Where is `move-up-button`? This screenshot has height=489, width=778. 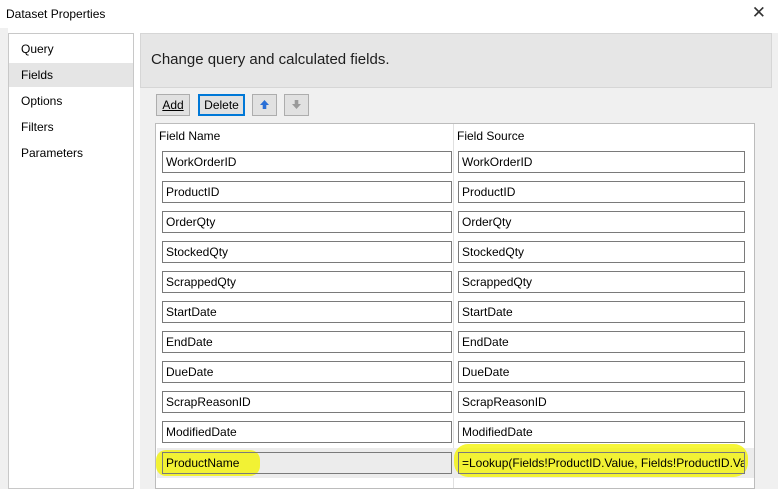
move-up-button is located at coordinates (264, 105).